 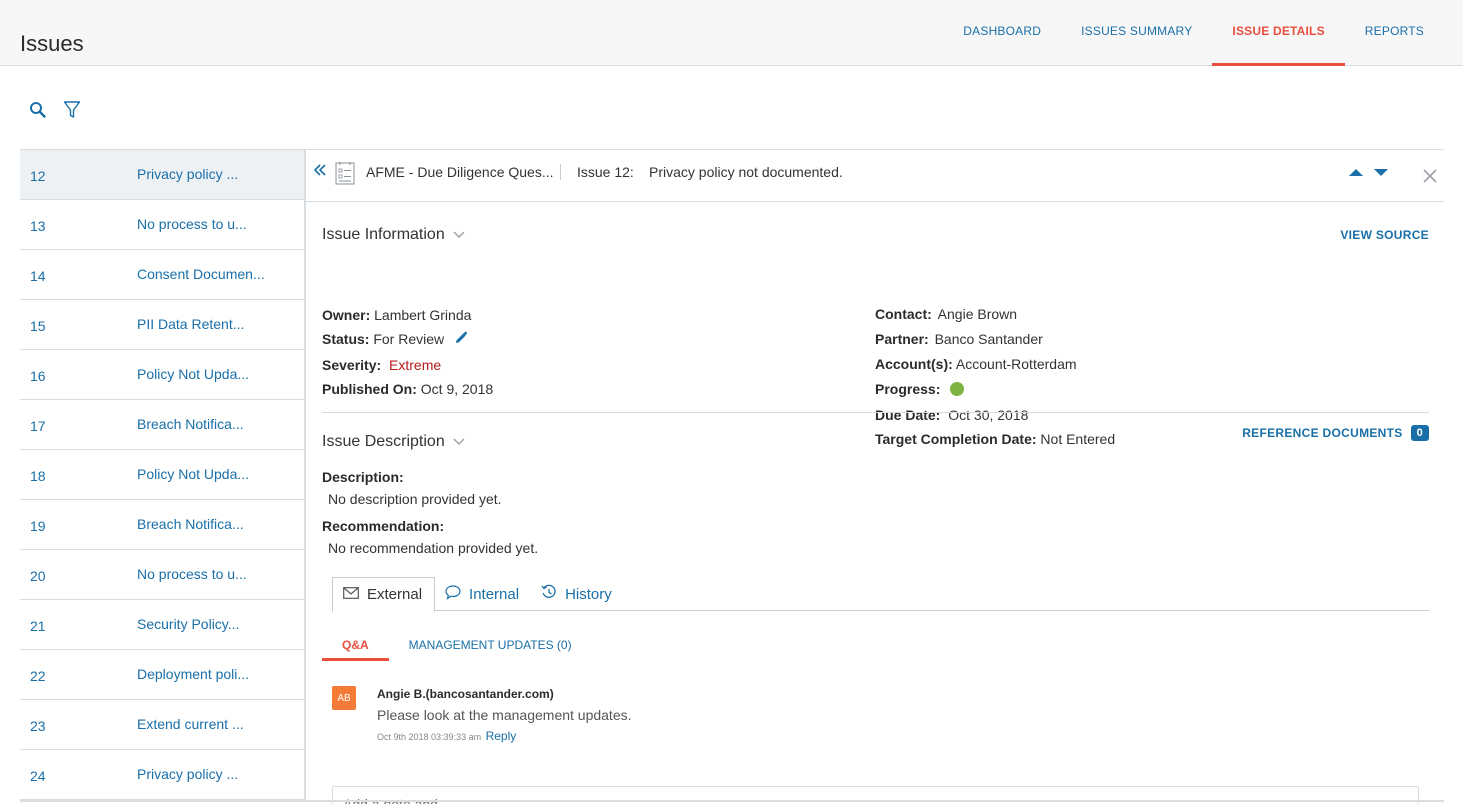 I want to click on owner-field: Owner: Lambert Grinda, so click(x=396, y=315).